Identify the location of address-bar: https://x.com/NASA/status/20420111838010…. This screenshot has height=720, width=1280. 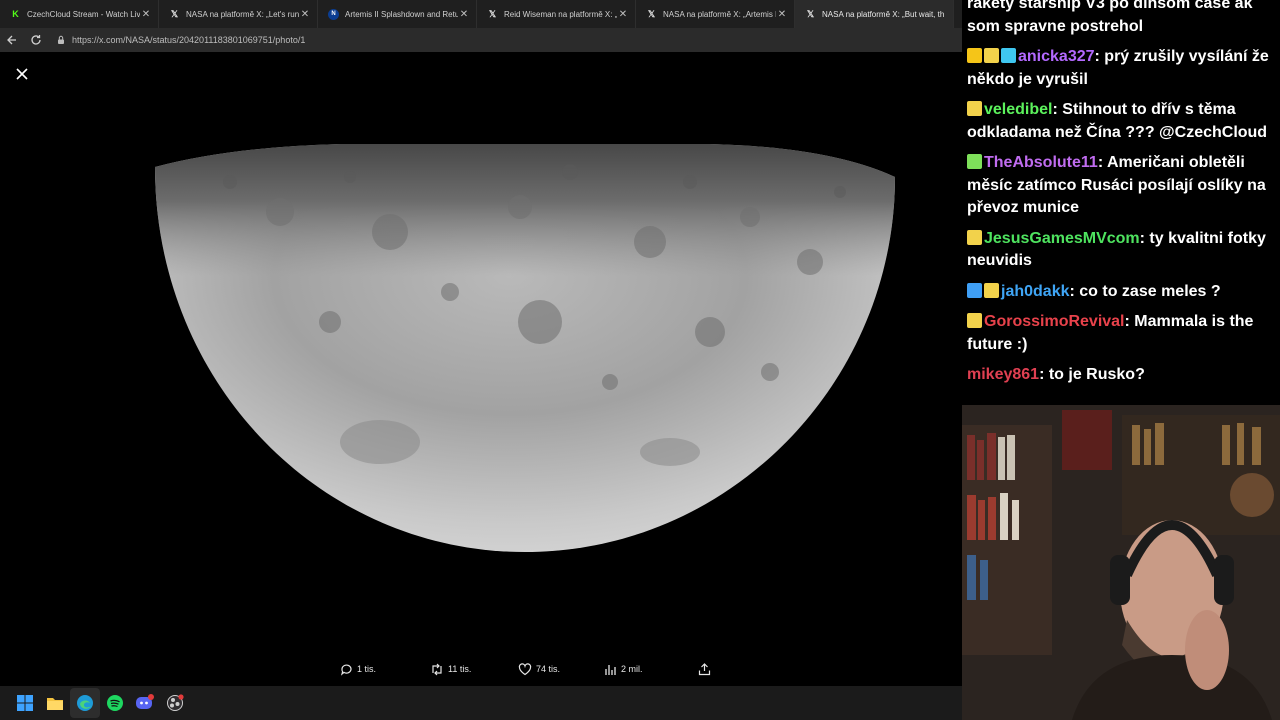
(506, 40).